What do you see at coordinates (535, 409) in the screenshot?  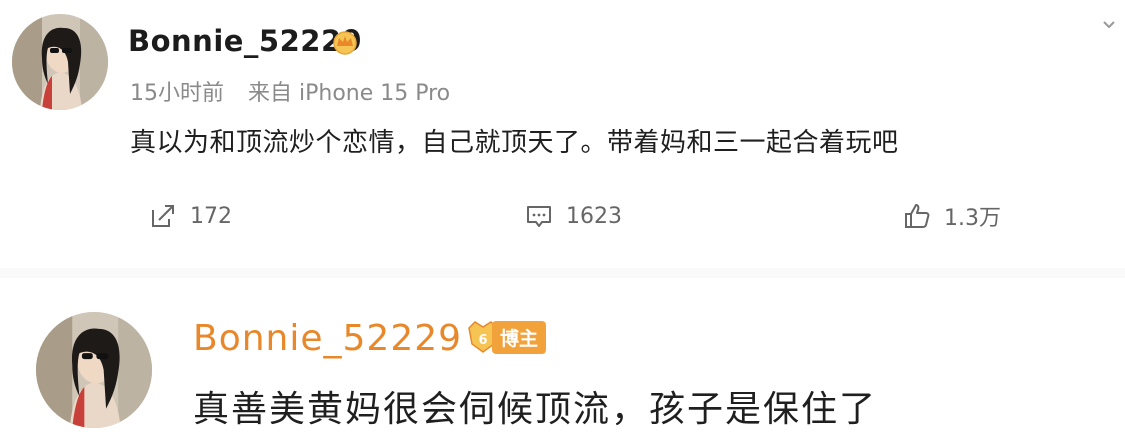 I see `reply-content: 真善美黄妈很会伺候顶流，孩子是保住了` at bounding box center [535, 409].